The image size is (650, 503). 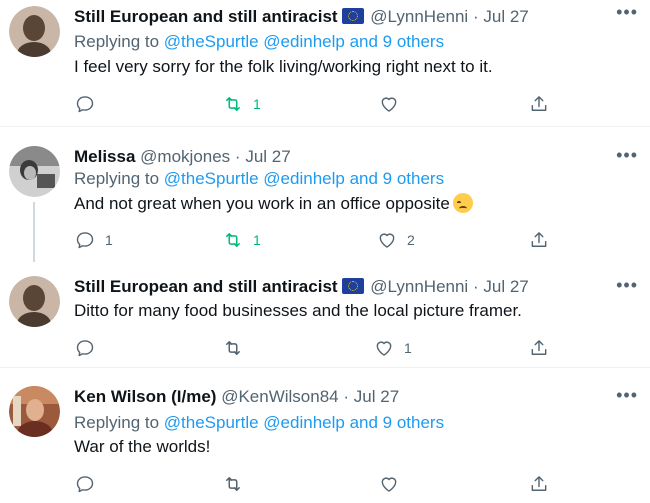 I want to click on like-button: 2, so click(x=396, y=240).